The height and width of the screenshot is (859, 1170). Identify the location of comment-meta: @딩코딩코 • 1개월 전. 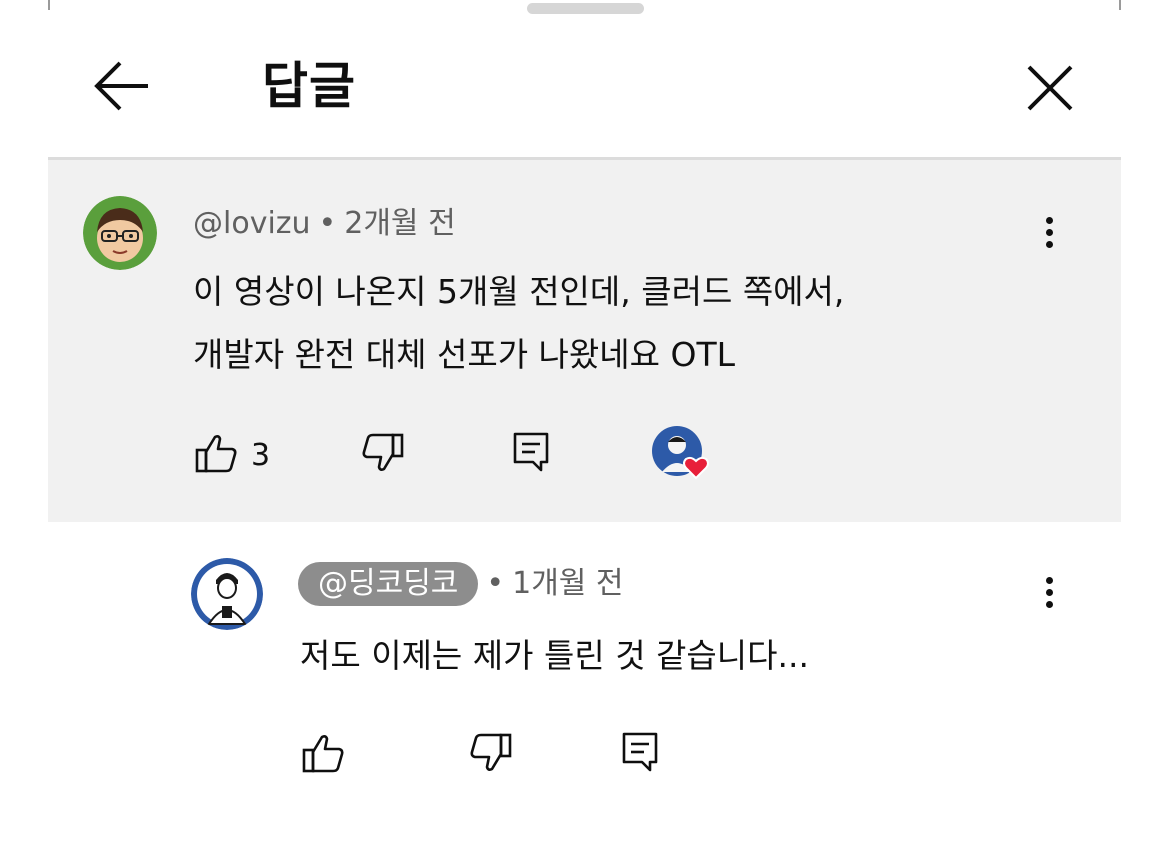
(461, 584).